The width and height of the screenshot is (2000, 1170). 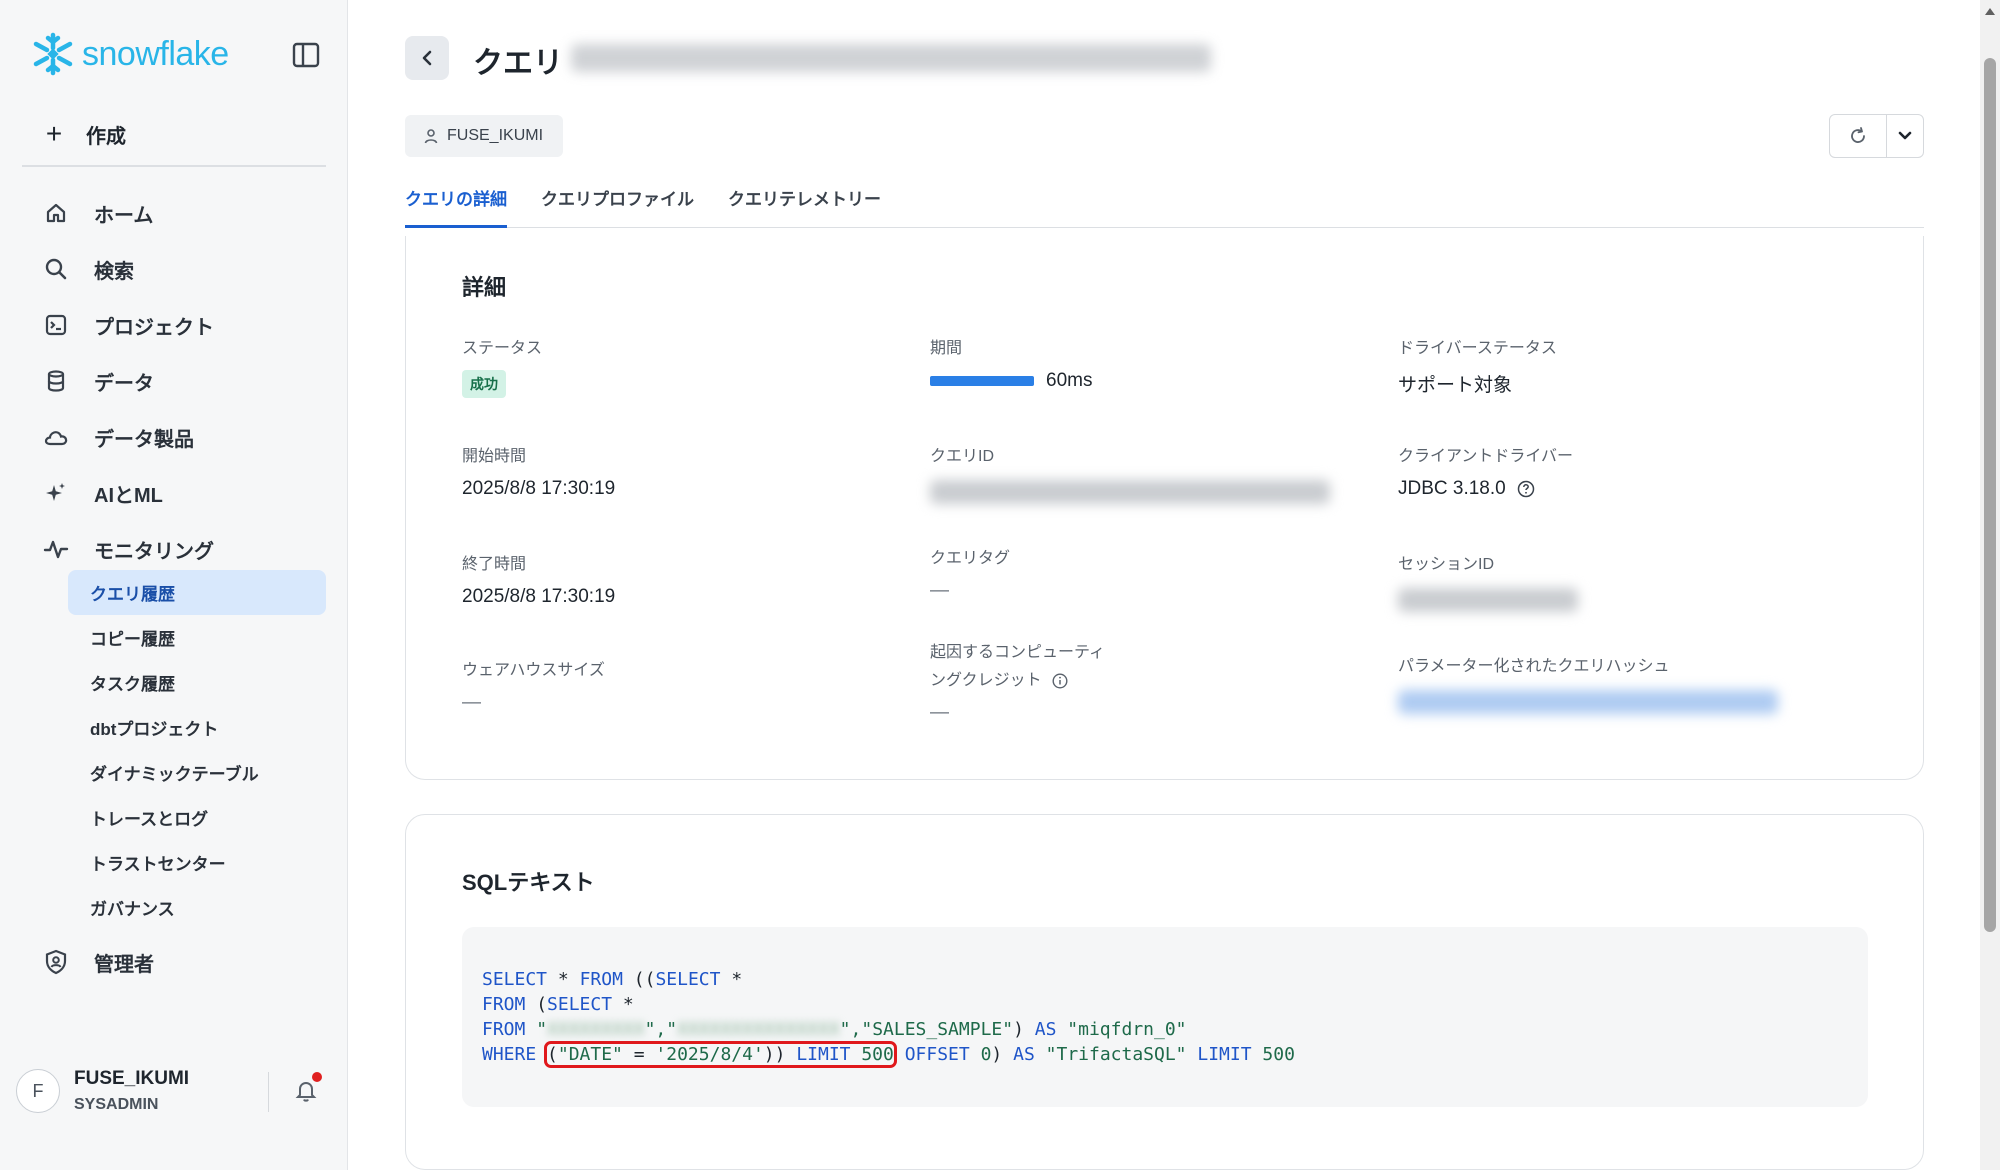 What do you see at coordinates (197, 862) in the screenshot?
I see `sidebar-item-trust-center: トラストセンター` at bounding box center [197, 862].